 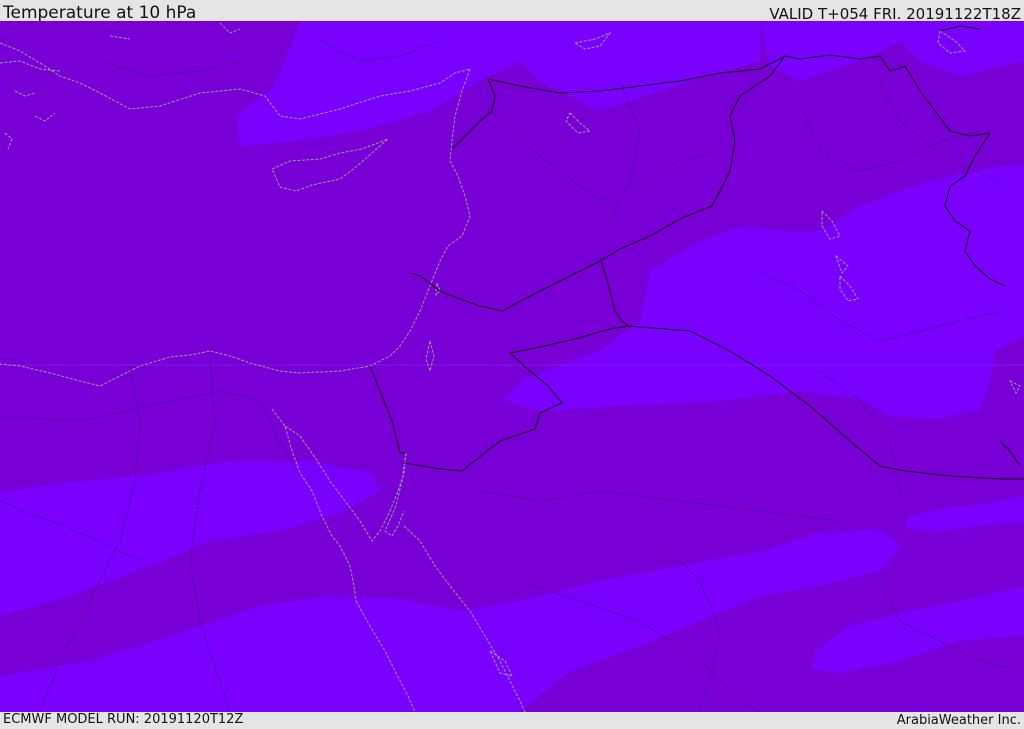 What do you see at coordinates (123, 719) in the screenshot?
I see `model-run-label: ECMWF MODEL RUN: 20191120T12Z` at bounding box center [123, 719].